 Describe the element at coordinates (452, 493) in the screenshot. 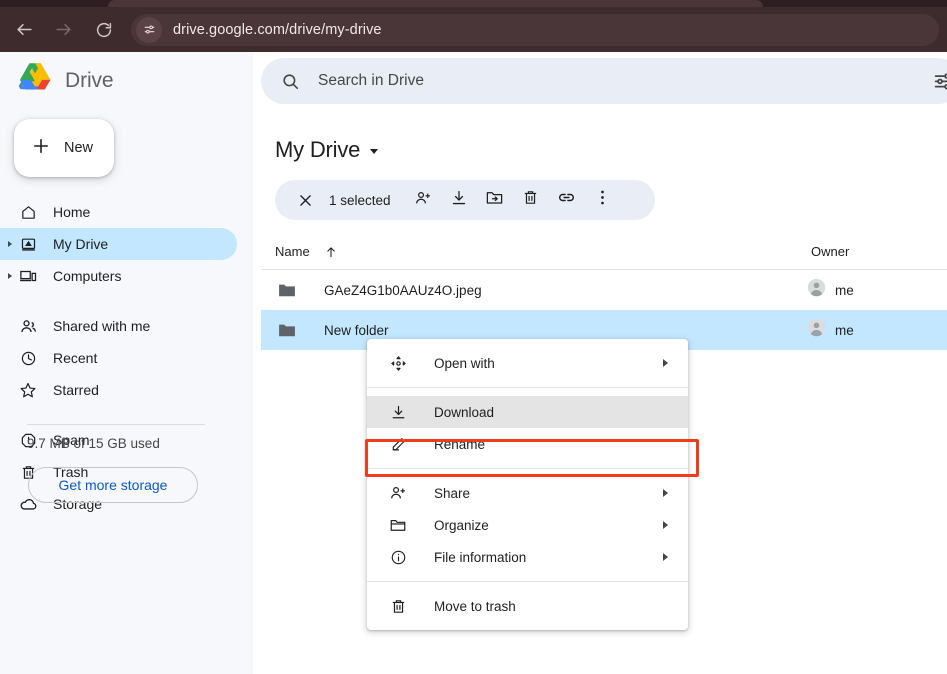

I see `menu-item-label: Share` at that location.